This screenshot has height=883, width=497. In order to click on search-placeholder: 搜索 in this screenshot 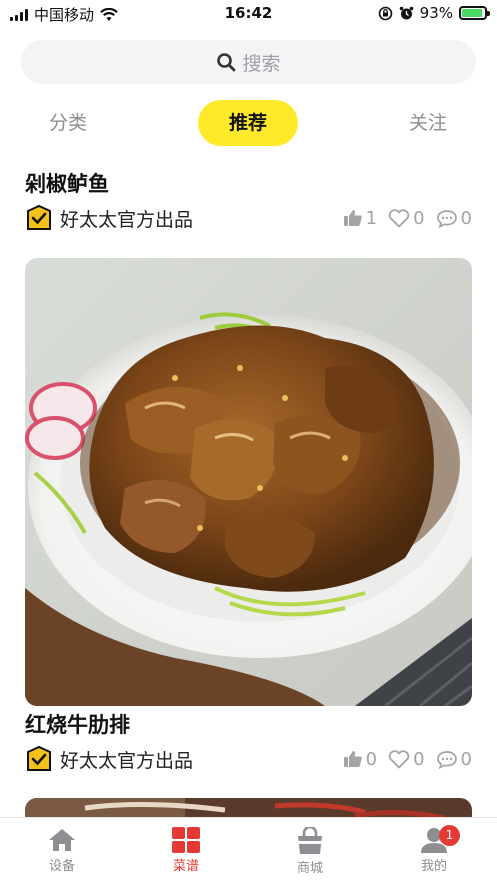, I will do `click(261, 63)`.